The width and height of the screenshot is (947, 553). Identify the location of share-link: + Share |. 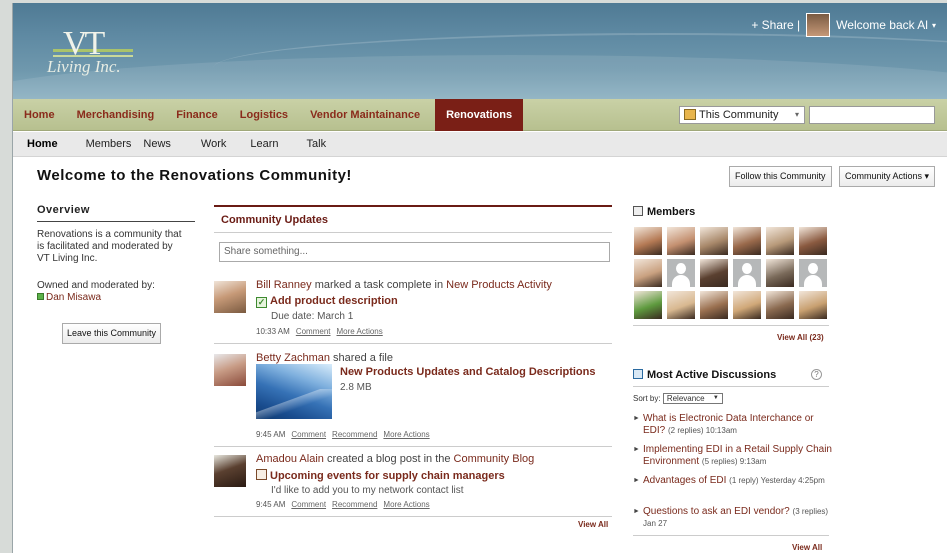
(775, 25).